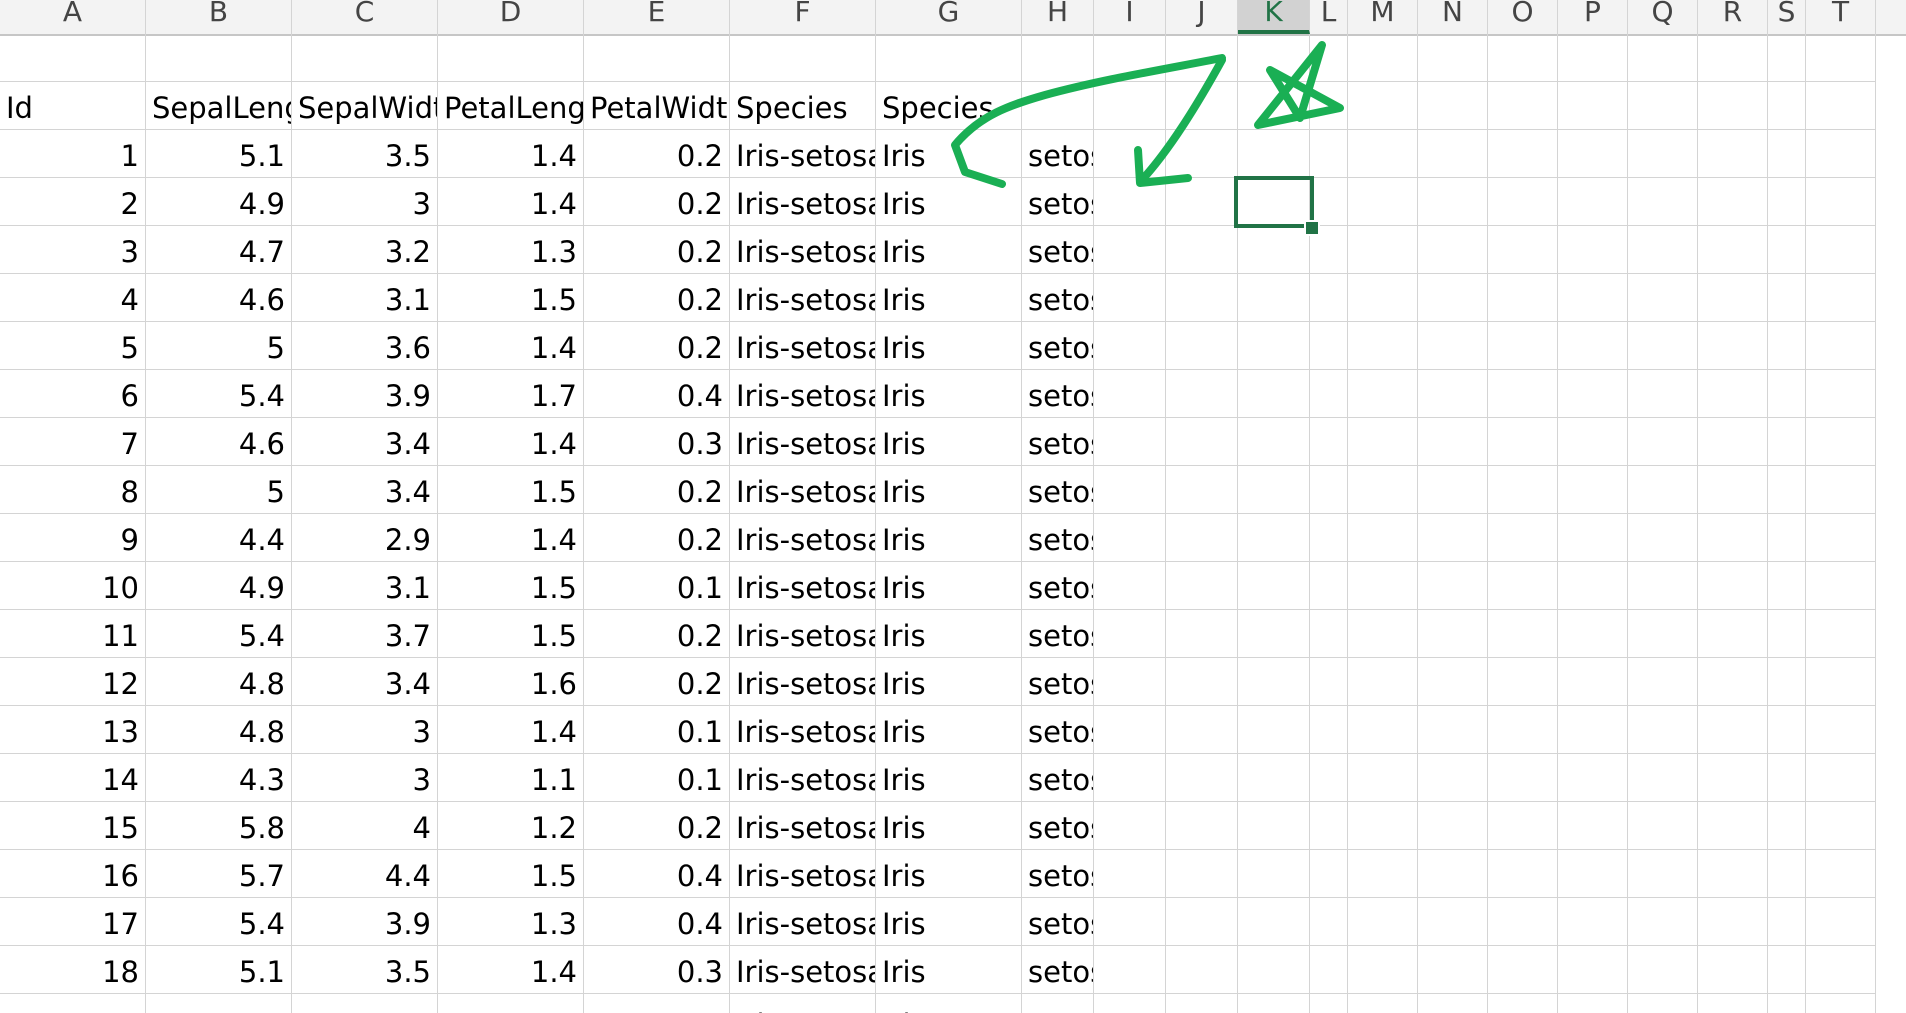 This screenshot has height=1013, width=1906. I want to click on cell-b: 4.3, so click(219, 778).